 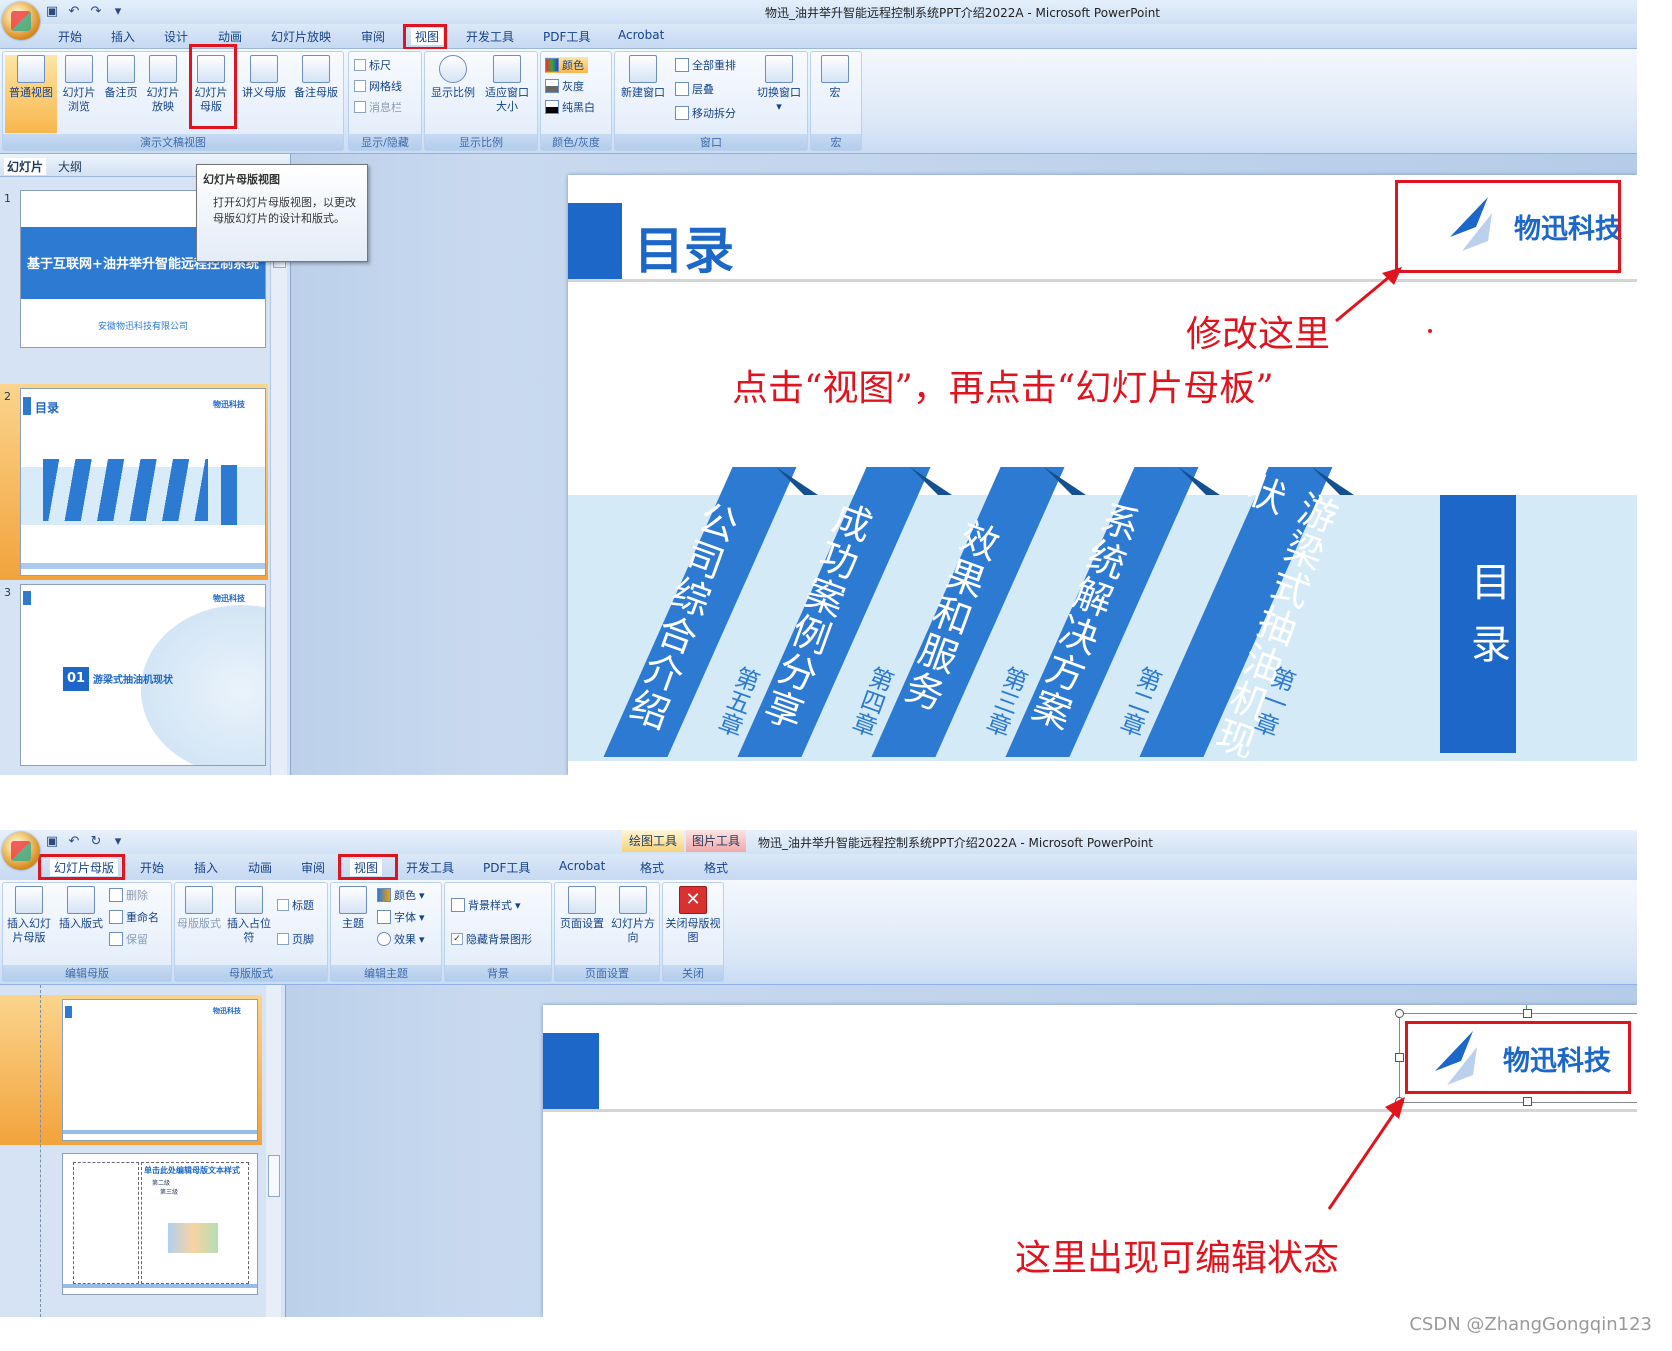 I want to click on thumb-subtitle: 安徽物迅科技有限公司, so click(x=142, y=327).